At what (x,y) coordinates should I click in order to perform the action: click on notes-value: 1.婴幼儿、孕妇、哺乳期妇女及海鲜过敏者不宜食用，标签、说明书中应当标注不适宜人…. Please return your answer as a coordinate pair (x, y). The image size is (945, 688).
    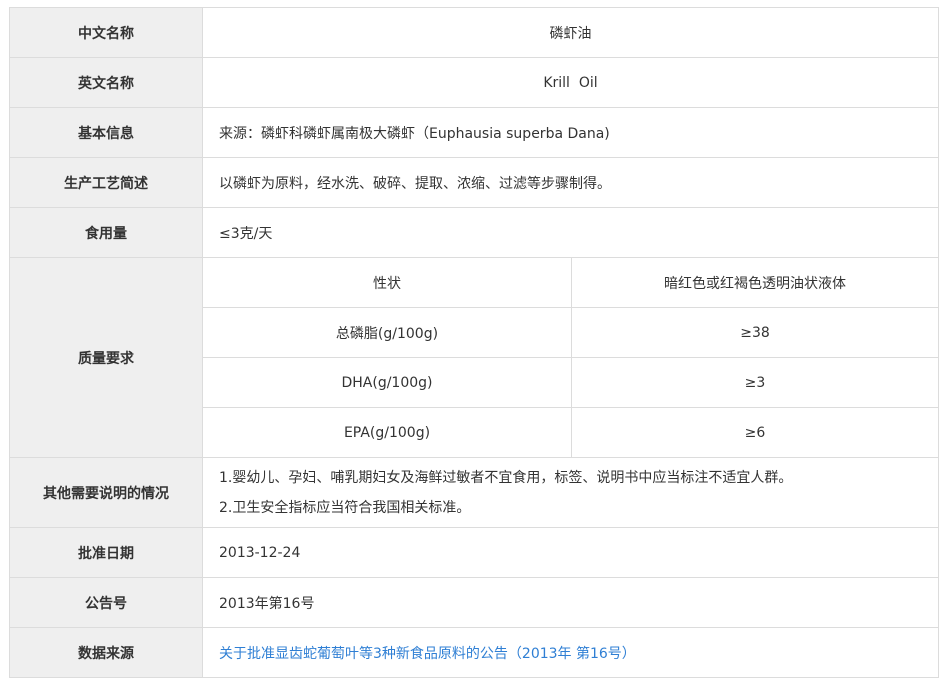
    Looking at the image, I should click on (570, 492).